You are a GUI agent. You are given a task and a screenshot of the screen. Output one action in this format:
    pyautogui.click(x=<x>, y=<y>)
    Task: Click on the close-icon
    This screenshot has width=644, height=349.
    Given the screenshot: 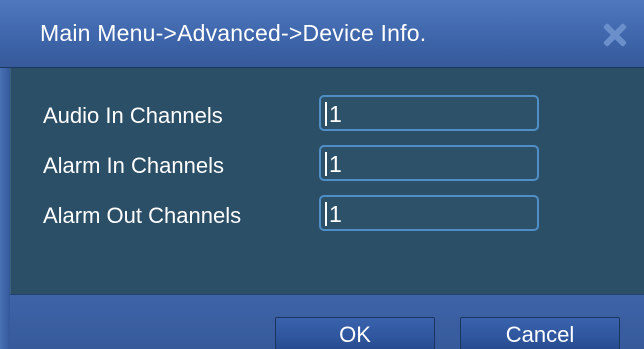 What is the action you would take?
    pyautogui.click(x=615, y=35)
    